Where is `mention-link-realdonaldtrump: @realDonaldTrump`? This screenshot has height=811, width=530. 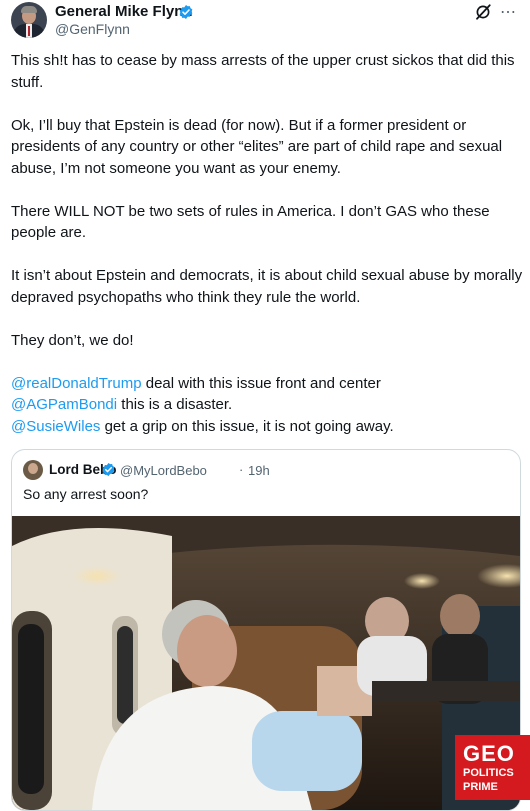 mention-link-realdonaldtrump: @realDonaldTrump is located at coordinates (76, 383).